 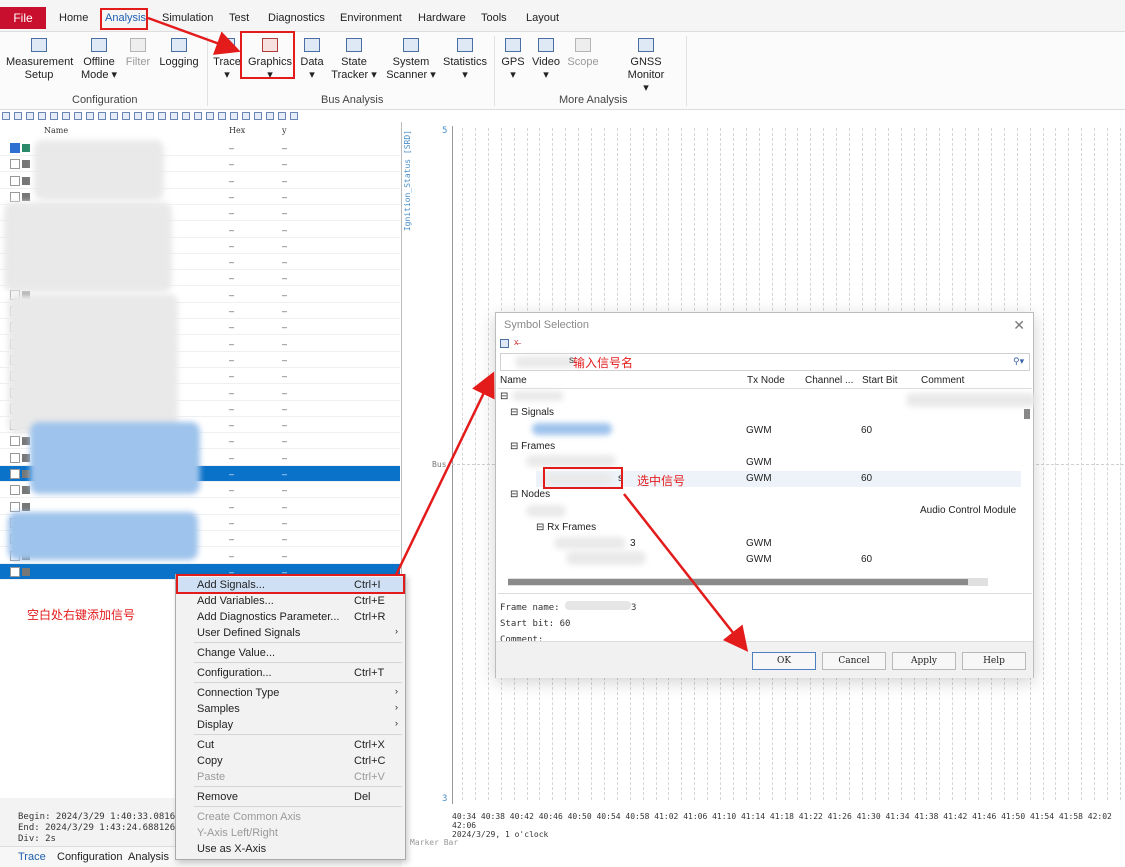 I want to click on arrow-to-ok, so click(x=686, y=572).